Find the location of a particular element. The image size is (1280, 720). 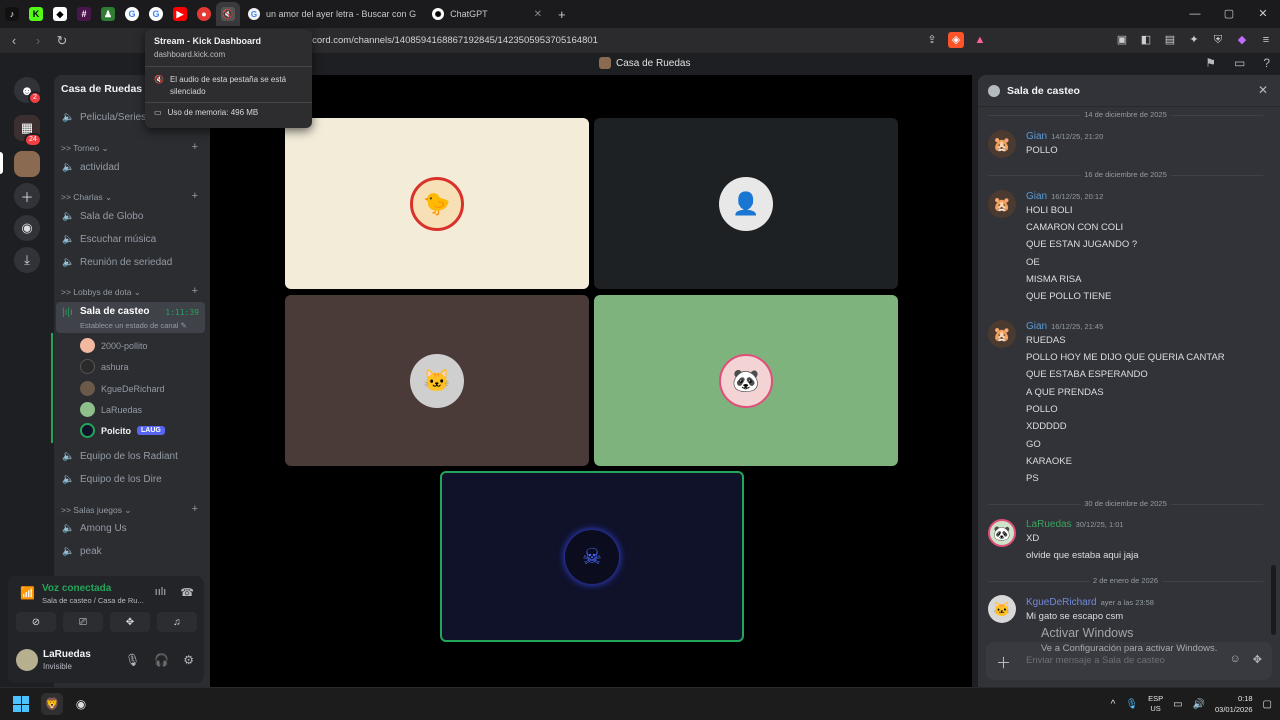

tab-google-search: G un amor del ayer letra - Buscar con G is located at coordinates (332, 14).